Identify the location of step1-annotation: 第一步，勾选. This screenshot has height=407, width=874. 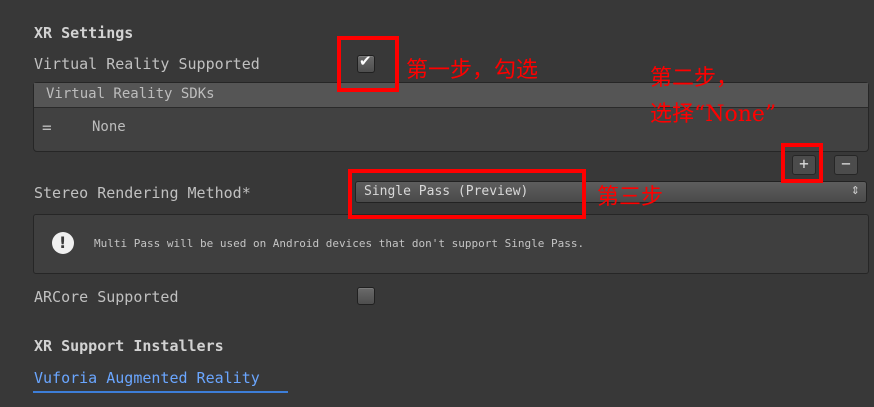
(472, 70).